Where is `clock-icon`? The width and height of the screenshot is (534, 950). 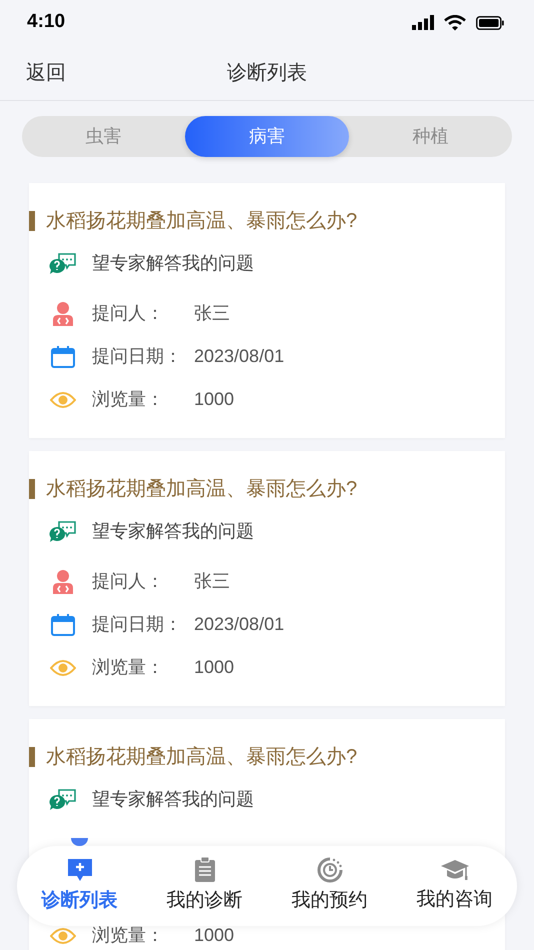 clock-icon is located at coordinates (329, 869).